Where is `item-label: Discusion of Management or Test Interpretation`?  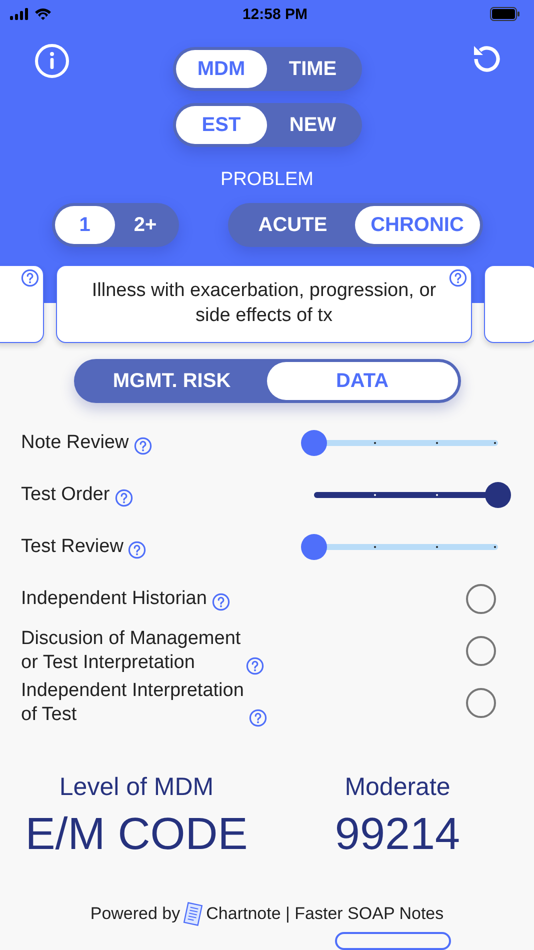
item-label: Discusion of Management or Test Interpretation is located at coordinates (131, 651).